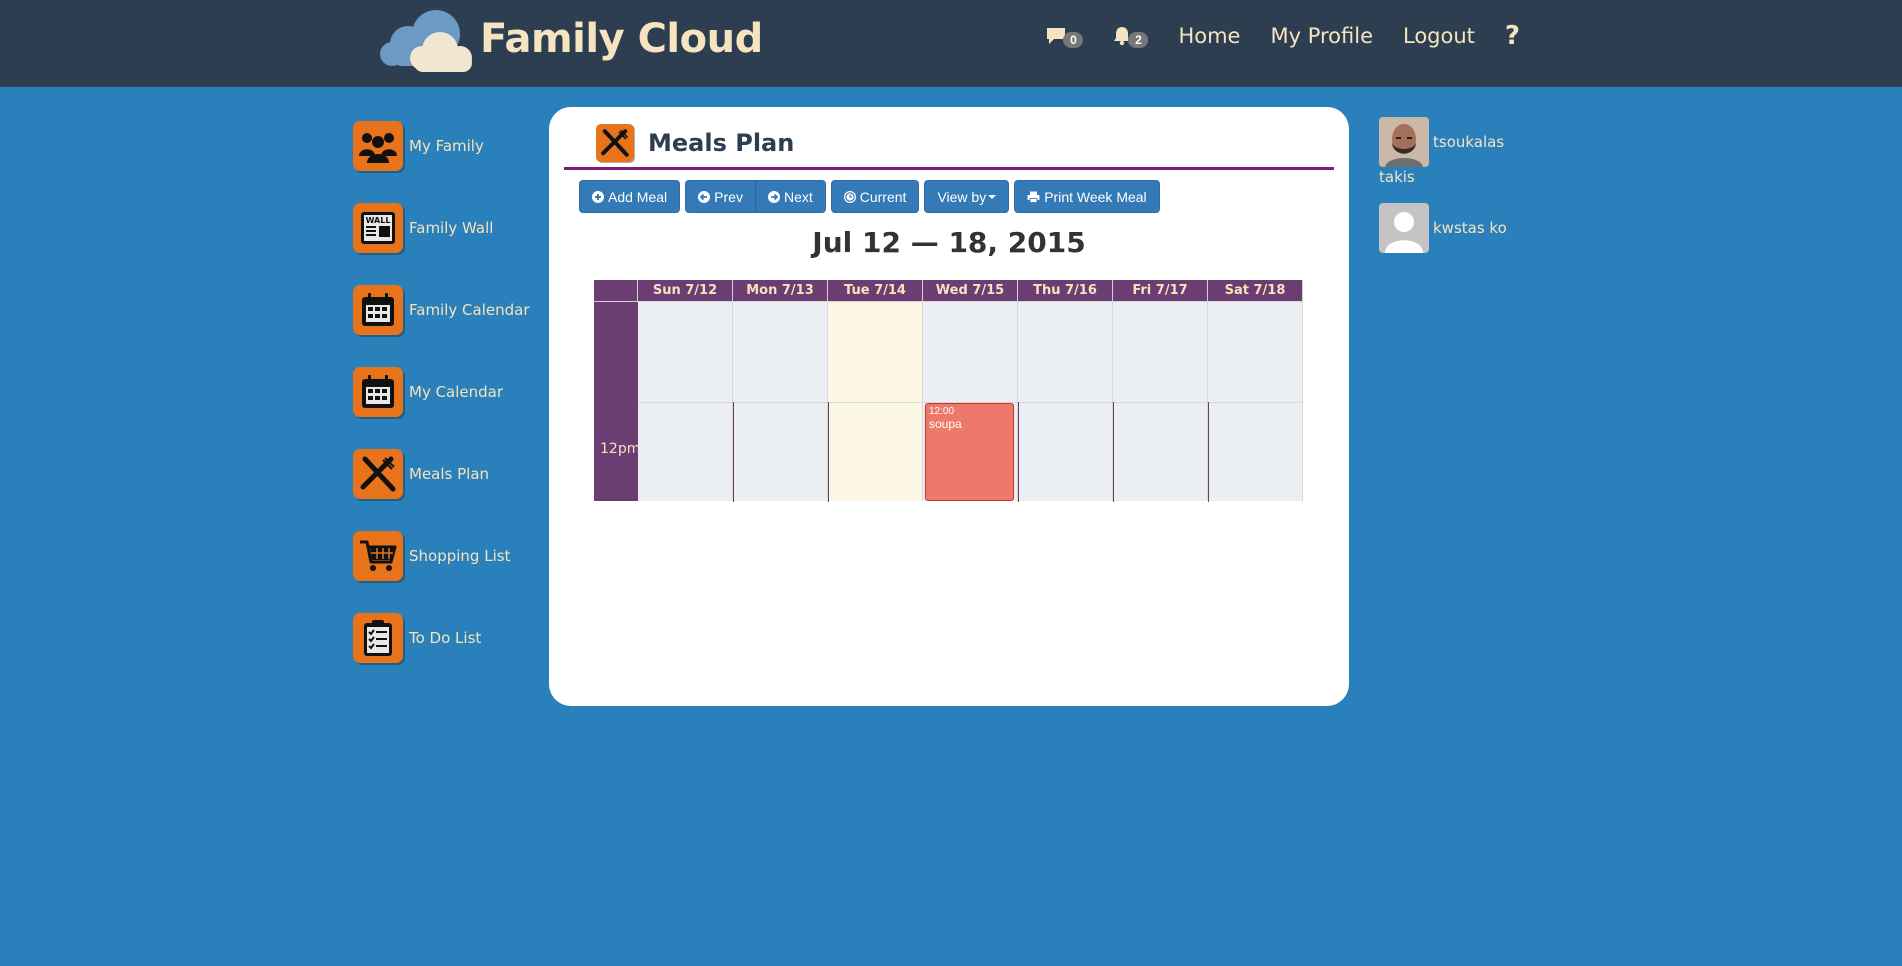  What do you see at coordinates (1160, 290) in the screenshot?
I see `day-header: Fri 7/17` at bounding box center [1160, 290].